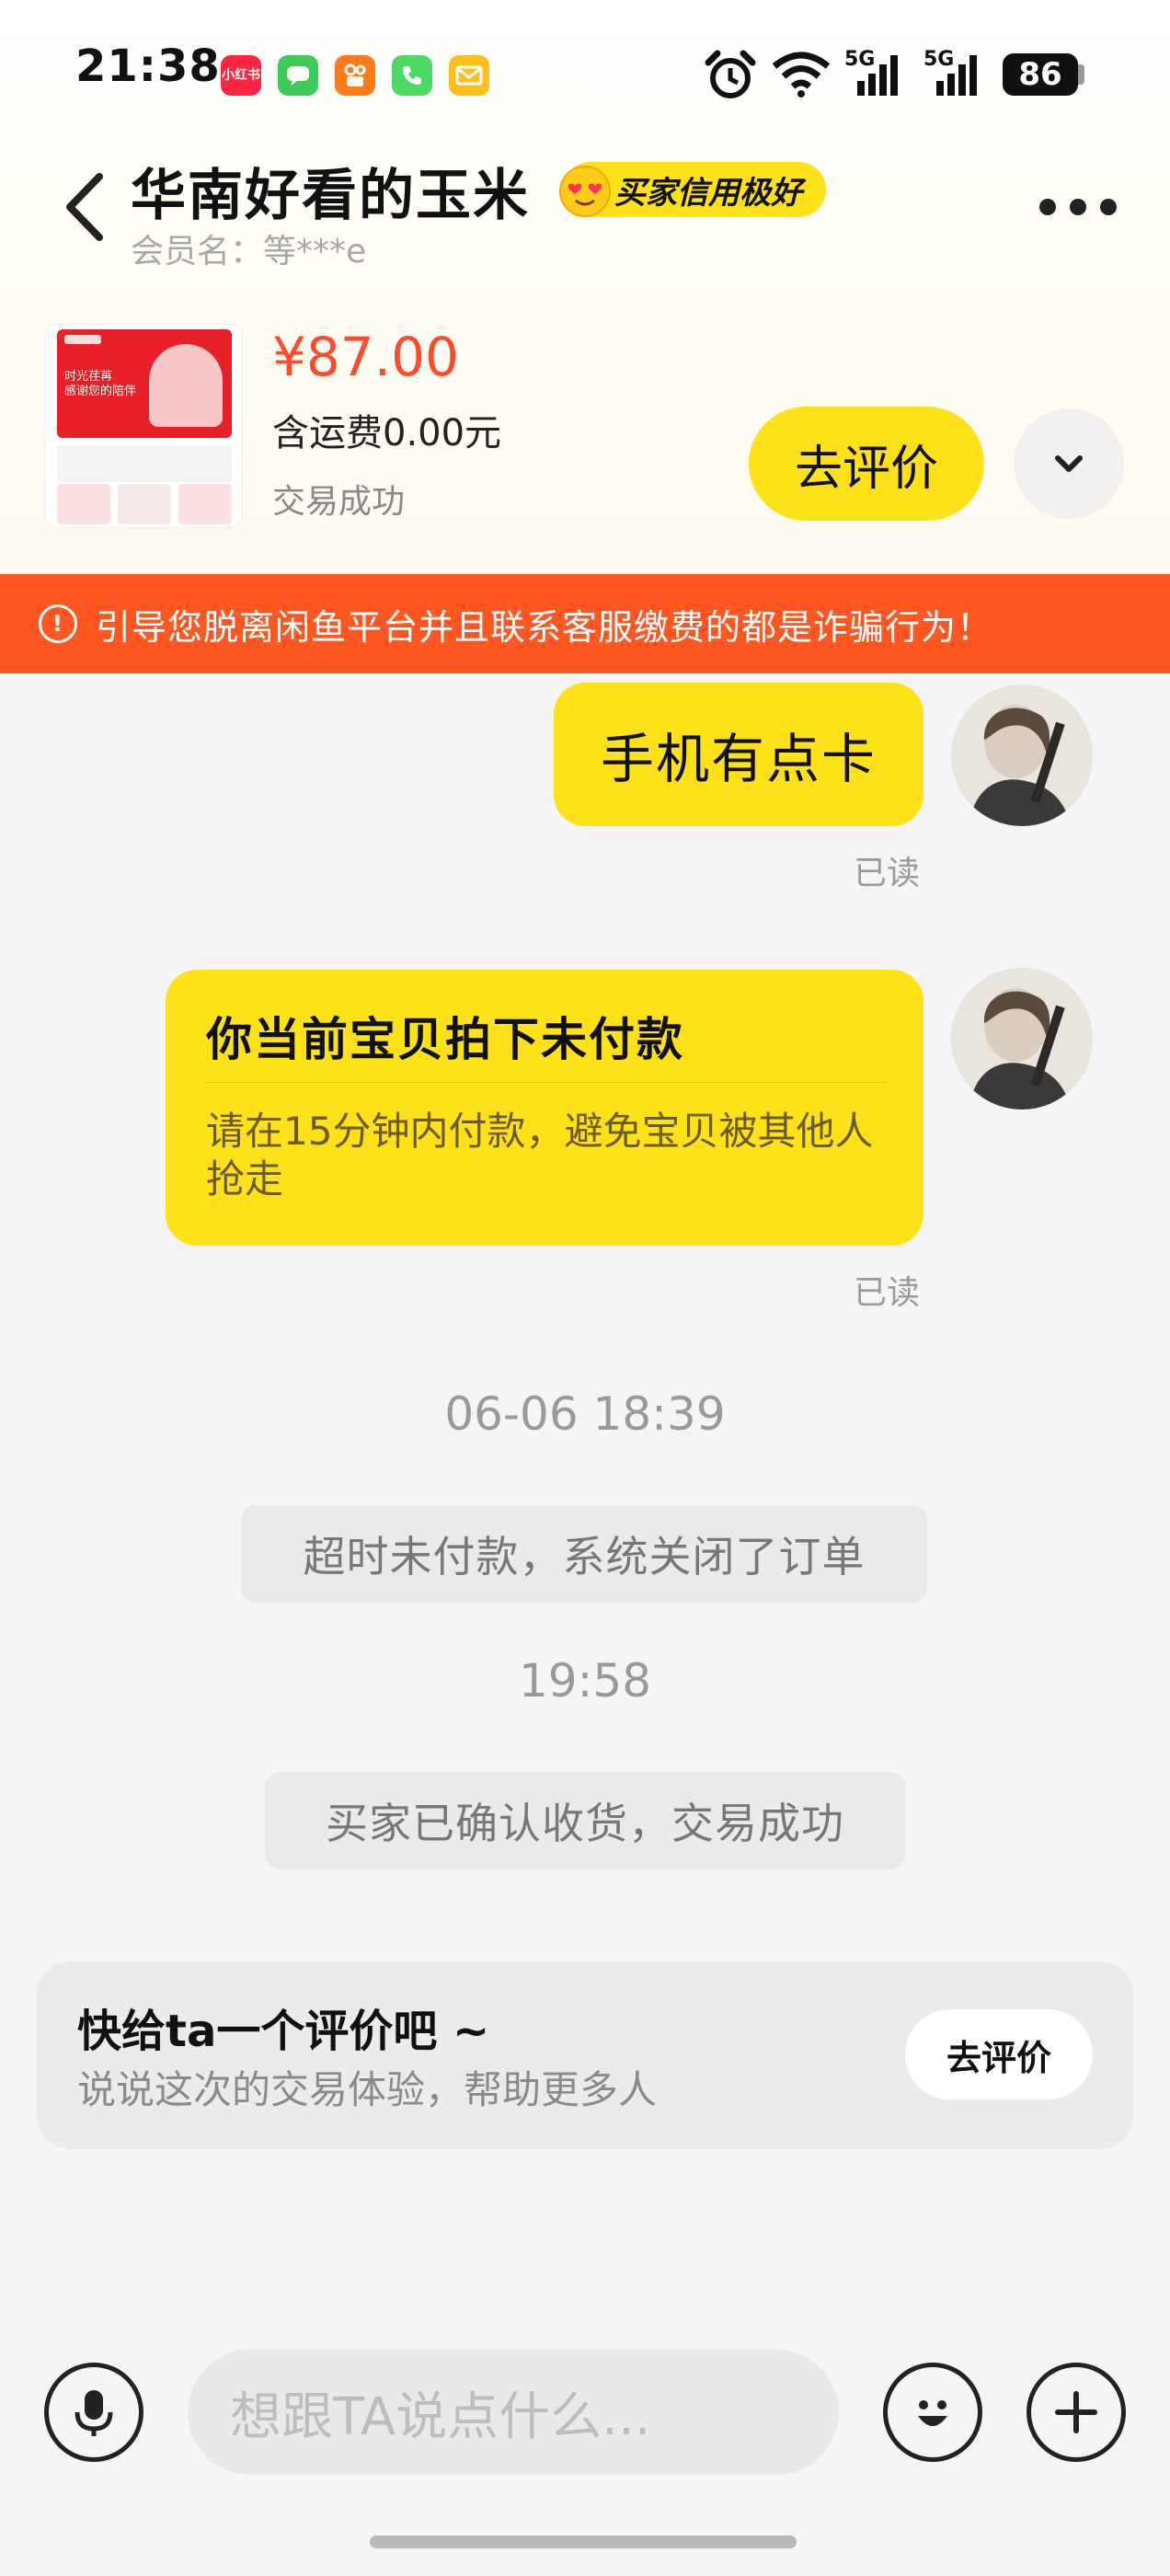 The height and width of the screenshot is (2576, 1170). What do you see at coordinates (1078, 207) in the screenshot?
I see `more-options-icon` at bounding box center [1078, 207].